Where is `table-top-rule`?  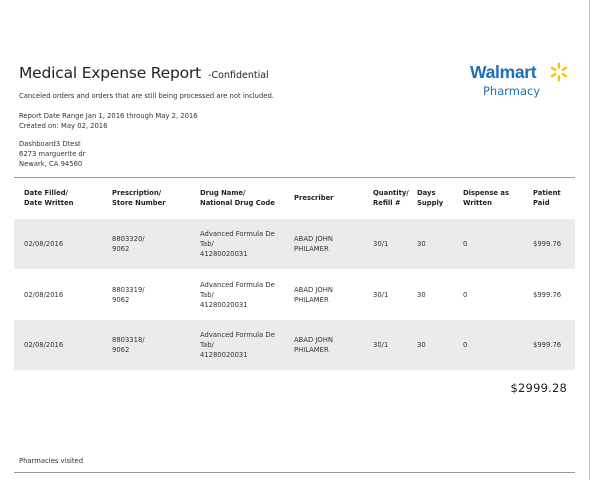 table-top-rule is located at coordinates (294, 177).